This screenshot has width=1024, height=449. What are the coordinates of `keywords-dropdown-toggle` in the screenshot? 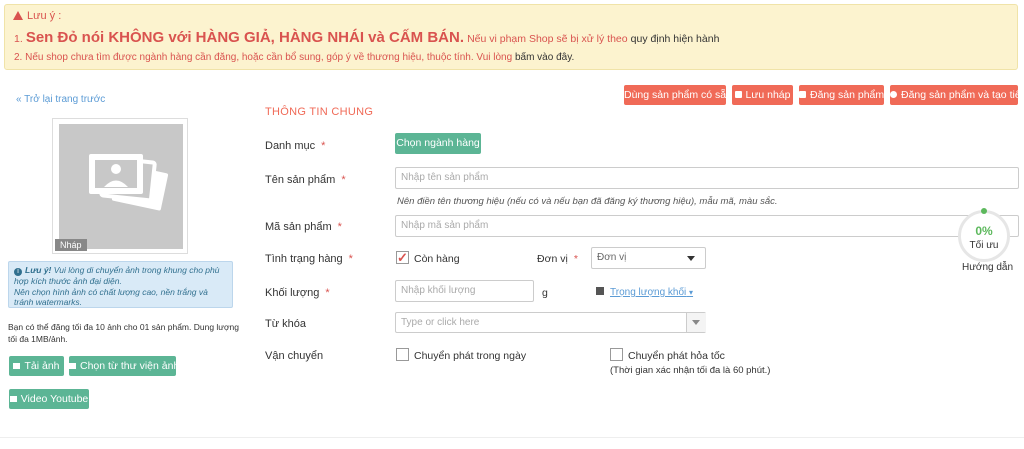 It's located at (696, 322).